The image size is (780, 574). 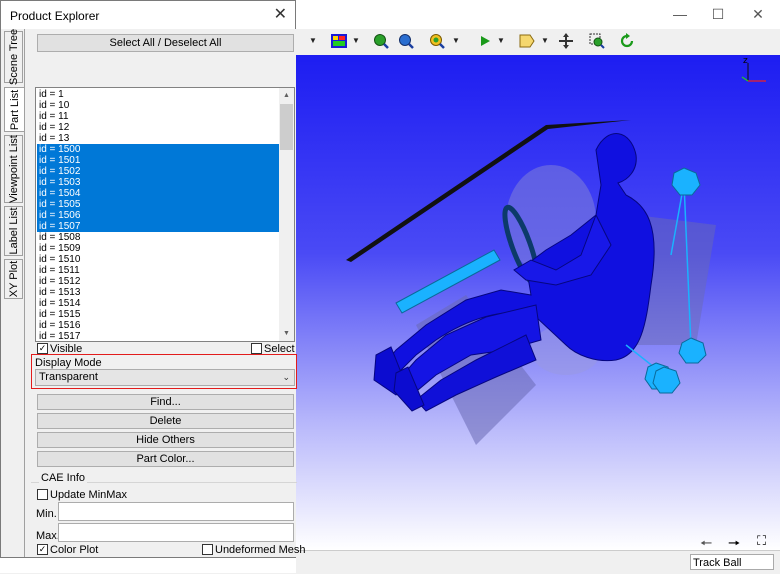 What do you see at coordinates (46, 514) in the screenshot?
I see `min-label: Min.` at bounding box center [46, 514].